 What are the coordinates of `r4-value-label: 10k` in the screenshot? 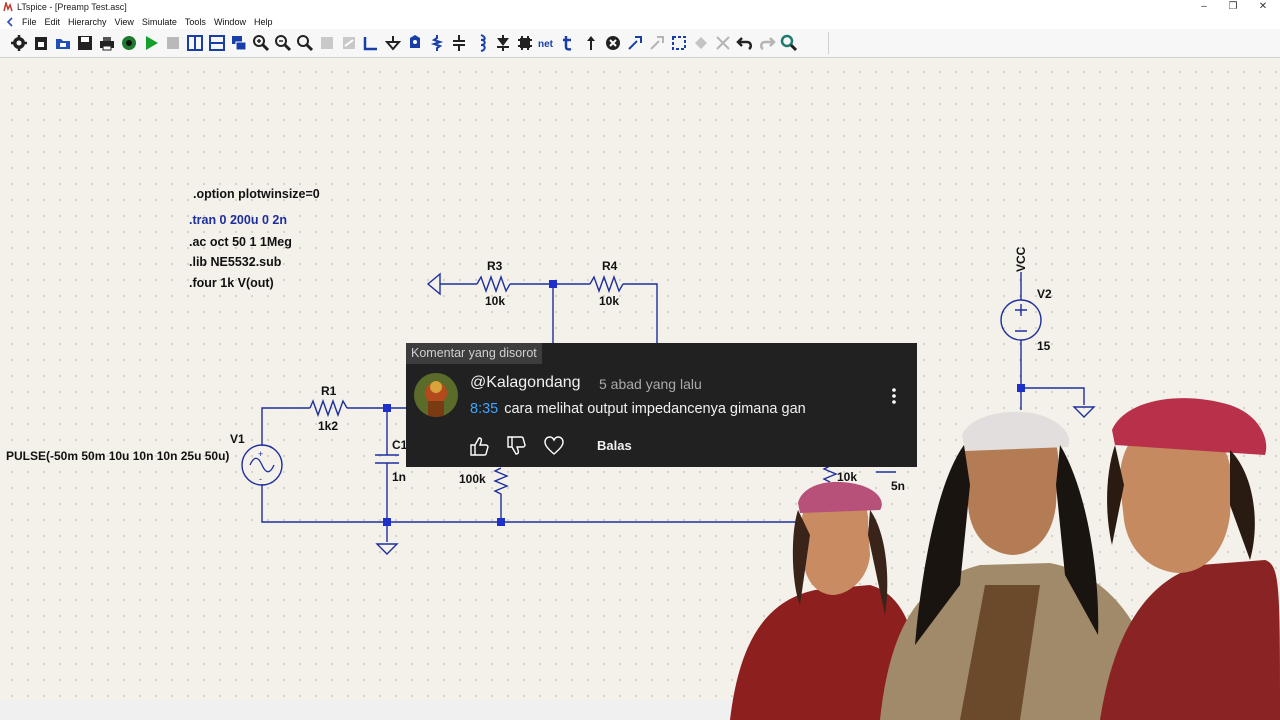 It's located at (609, 301).